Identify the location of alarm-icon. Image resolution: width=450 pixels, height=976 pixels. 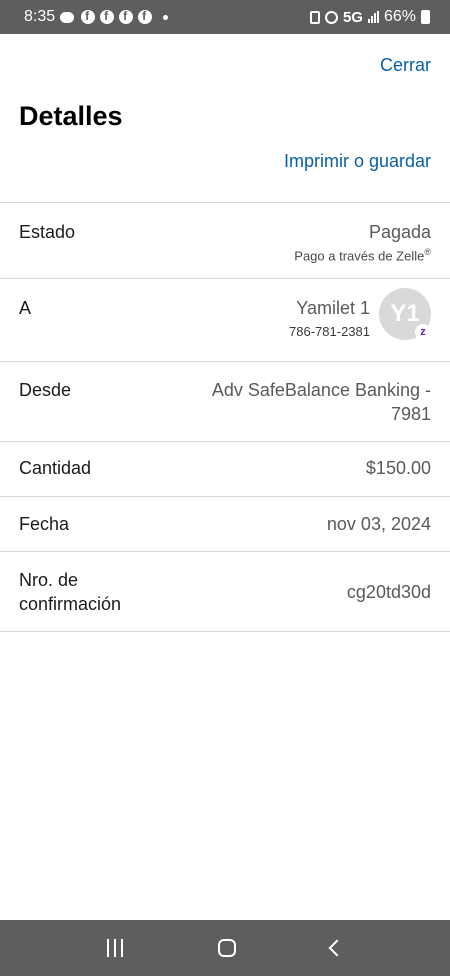
(331, 17).